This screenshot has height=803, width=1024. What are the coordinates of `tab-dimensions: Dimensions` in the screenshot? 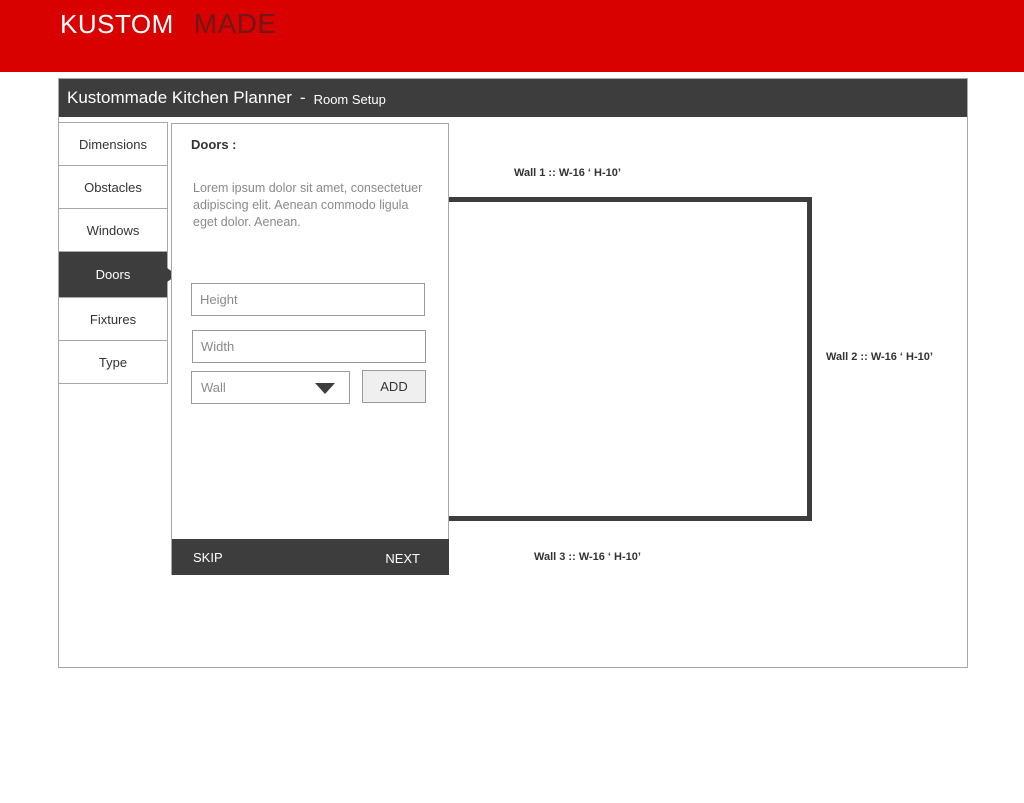 It's located at (113, 143).